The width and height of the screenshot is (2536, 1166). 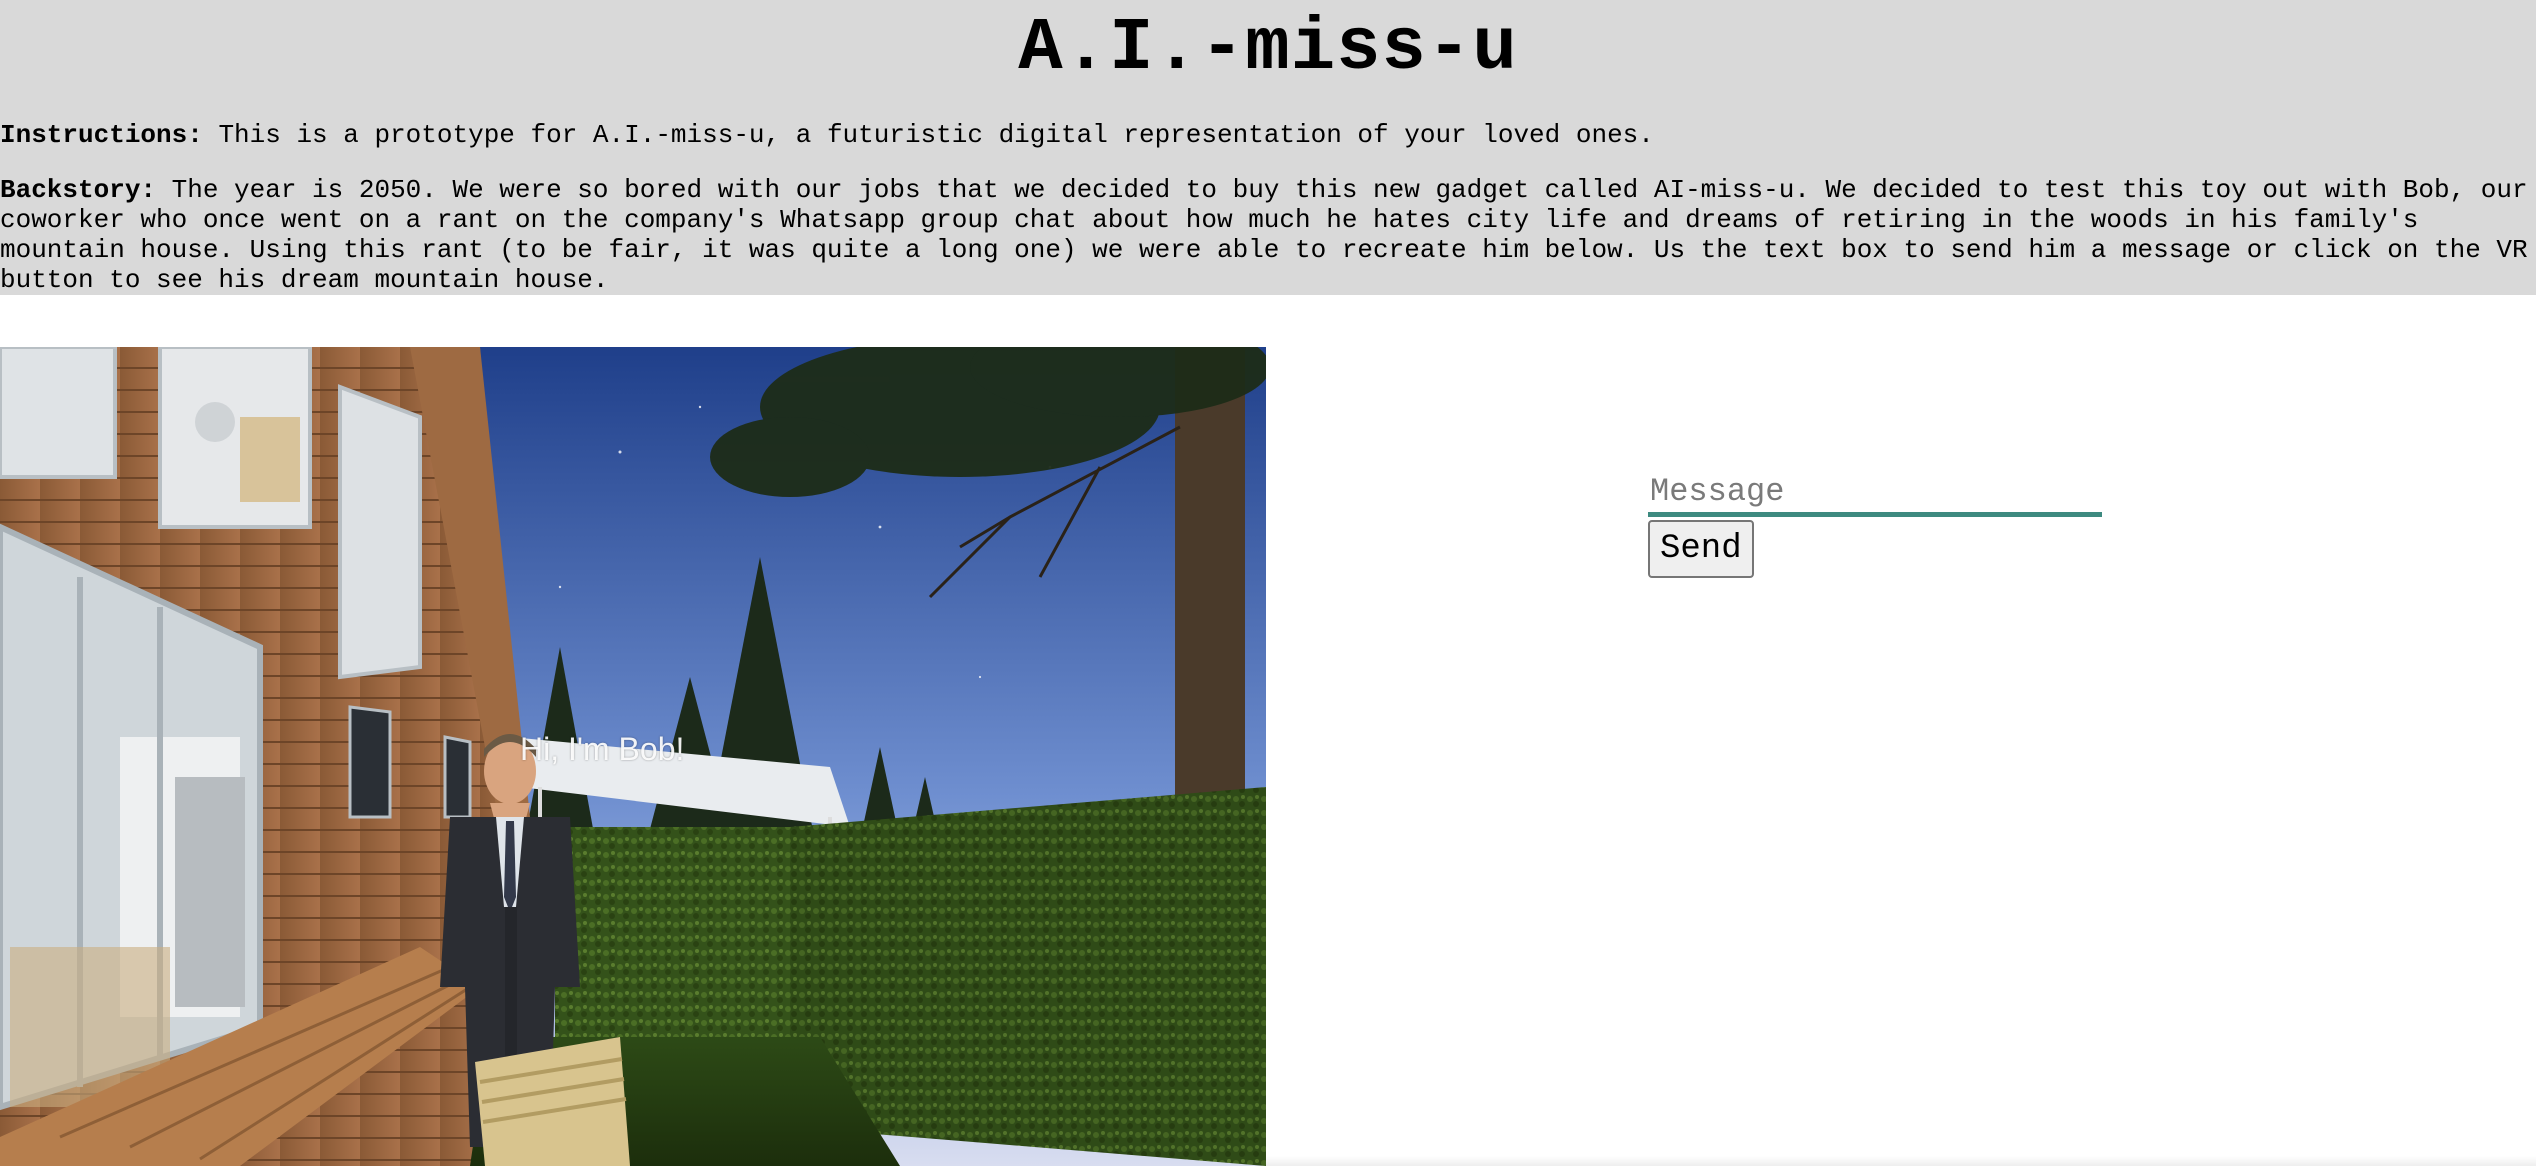 What do you see at coordinates (1875, 493) in the screenshot?
I see `message-input` at bounding box center [1875, 493].